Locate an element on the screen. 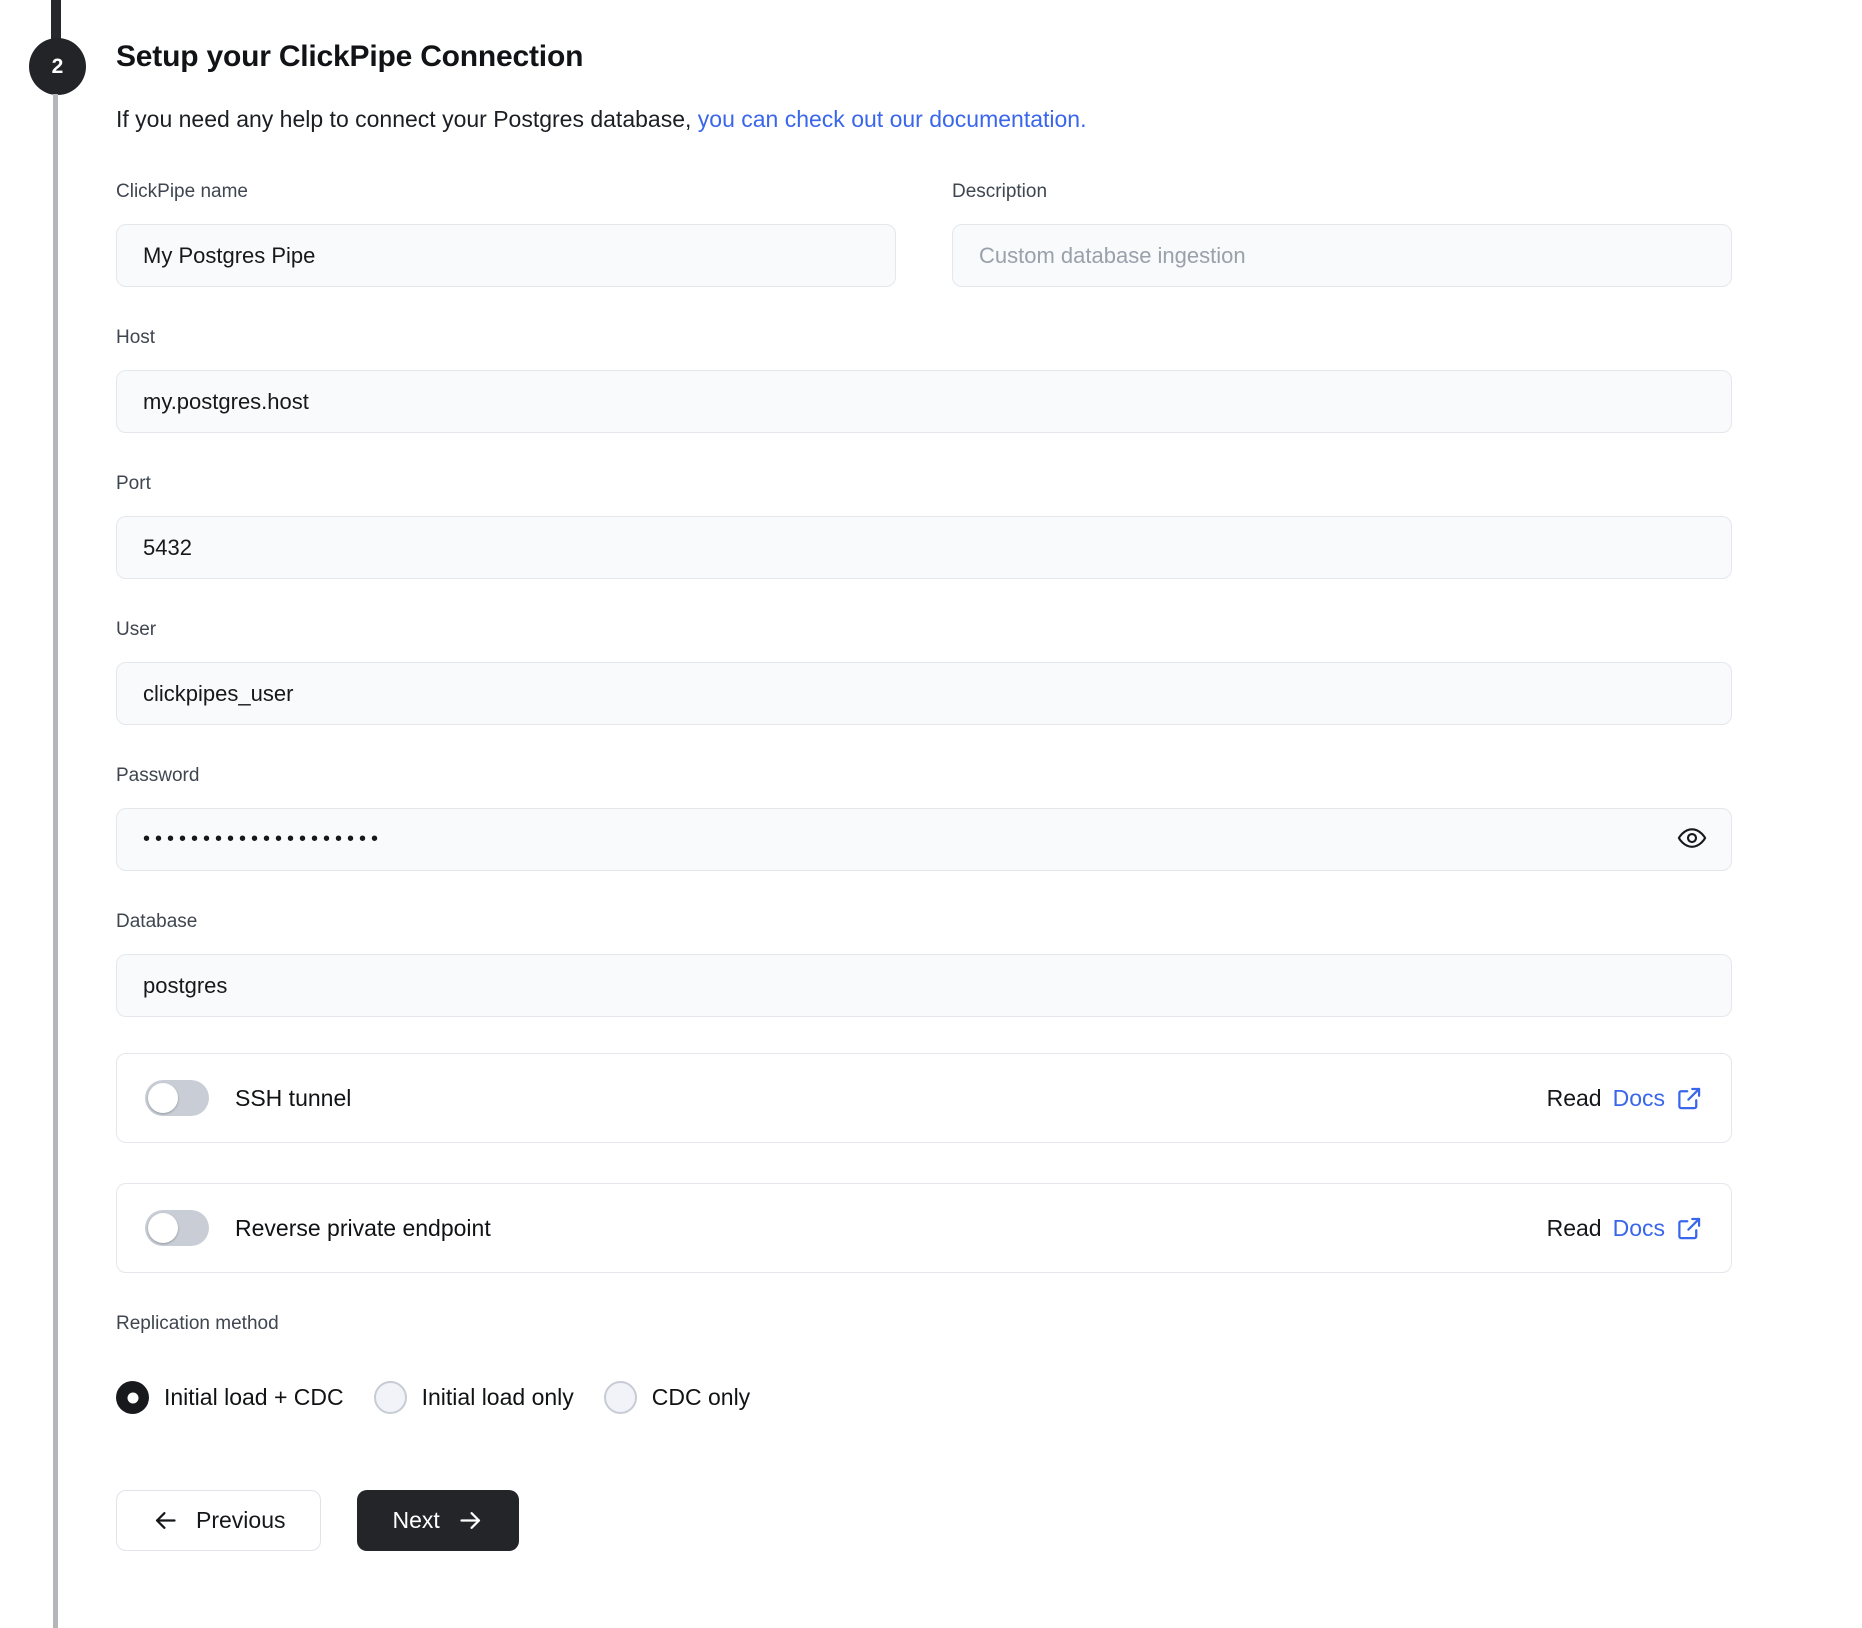  port-input is located at coordinates (924, 547).